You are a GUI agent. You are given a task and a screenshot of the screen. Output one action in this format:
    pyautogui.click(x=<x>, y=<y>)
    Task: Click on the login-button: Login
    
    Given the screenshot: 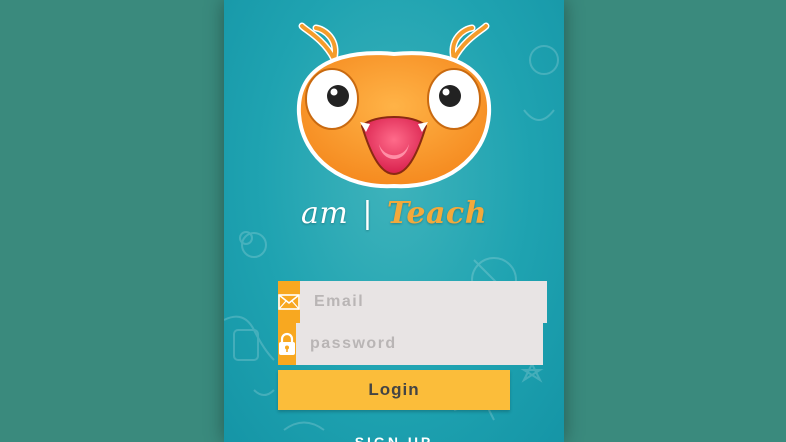 What is the action you would take?
    pyautogui.click(x=394, y=390)
    